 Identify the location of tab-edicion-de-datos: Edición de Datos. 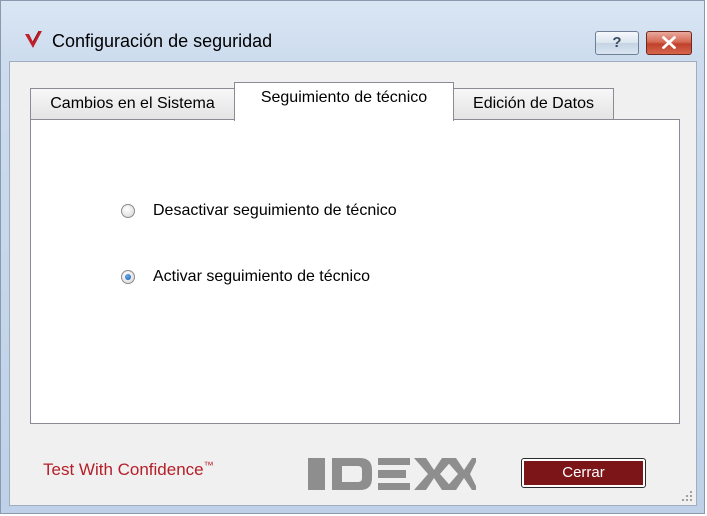
(533, 104).